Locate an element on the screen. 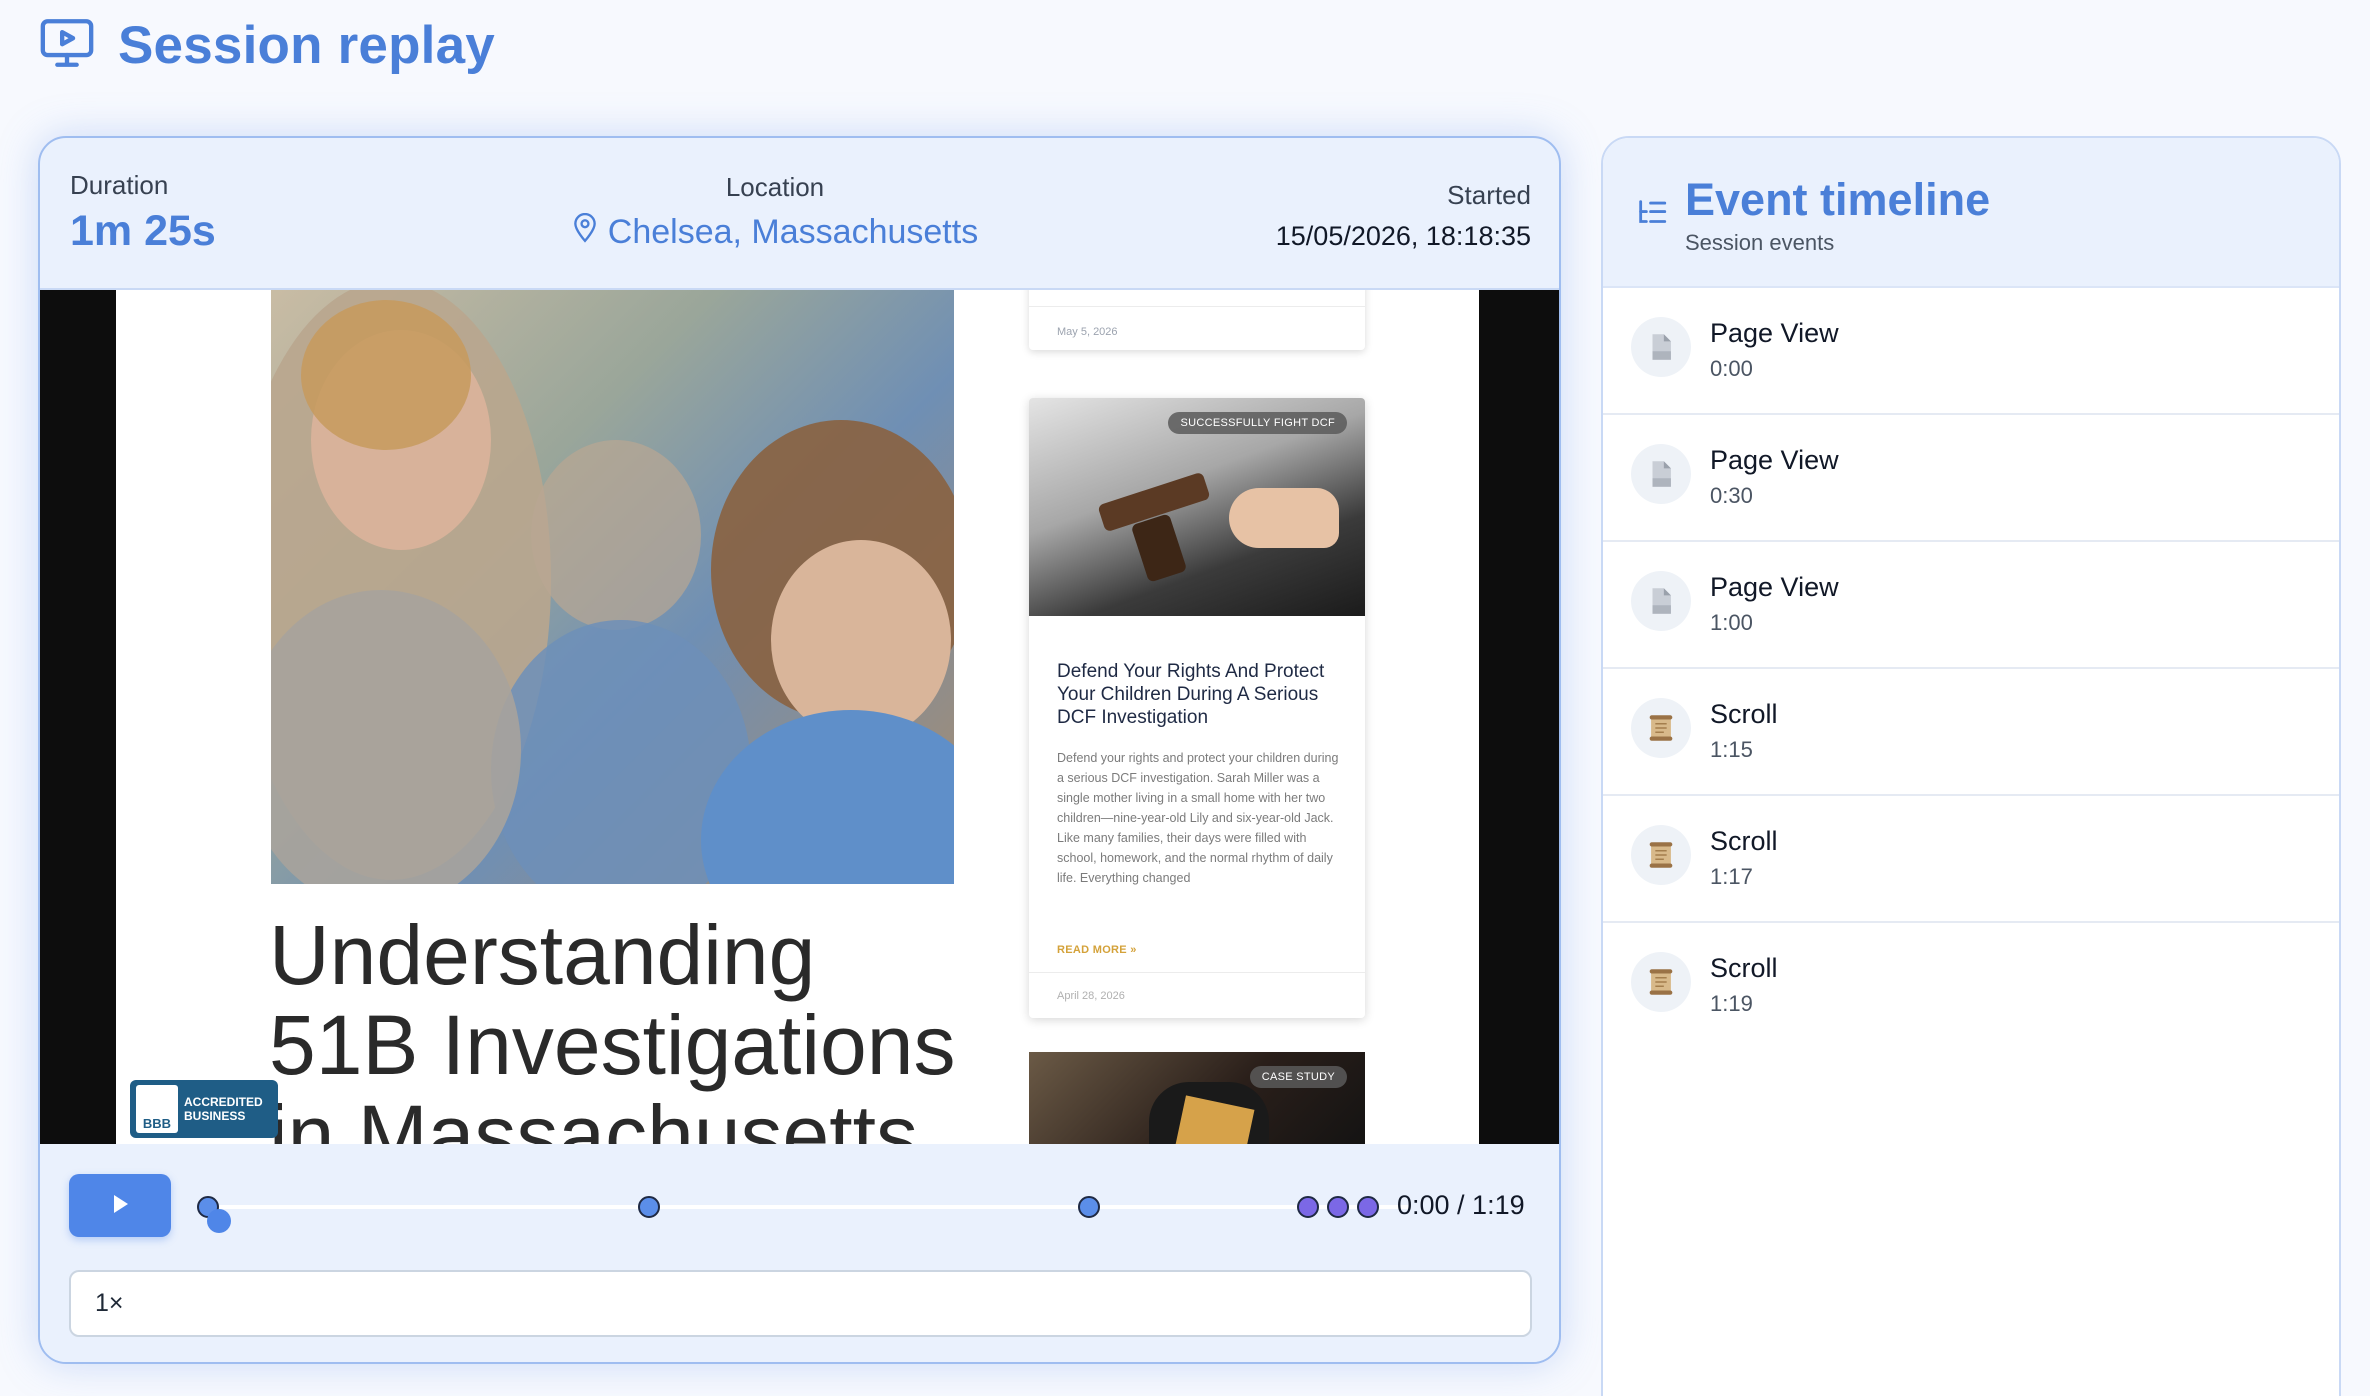 The image size is (2370, 1396). location-block: Location Chelsea, Massachusetts is located at coordinates (775, 212).